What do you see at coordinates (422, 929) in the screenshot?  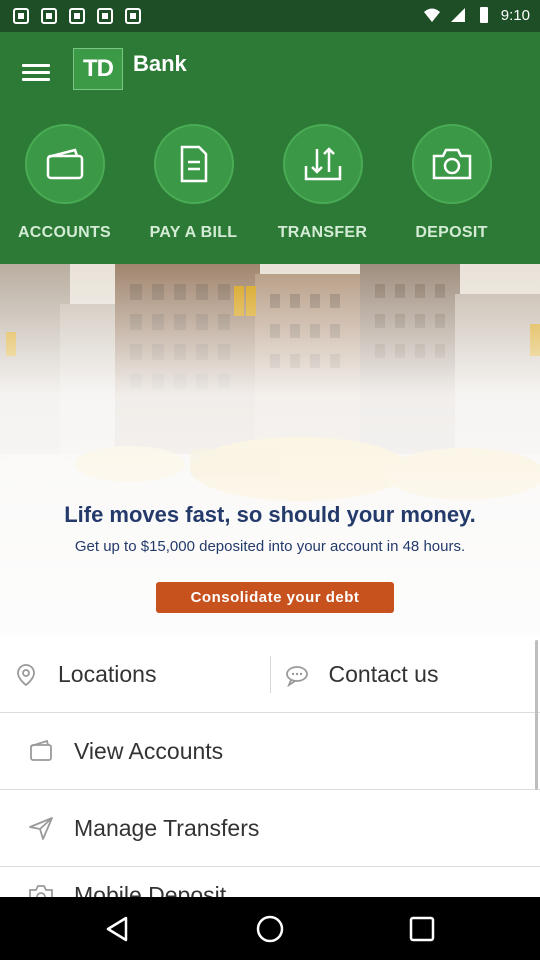 I see `recents-icon` at bounding box center [422, 929].